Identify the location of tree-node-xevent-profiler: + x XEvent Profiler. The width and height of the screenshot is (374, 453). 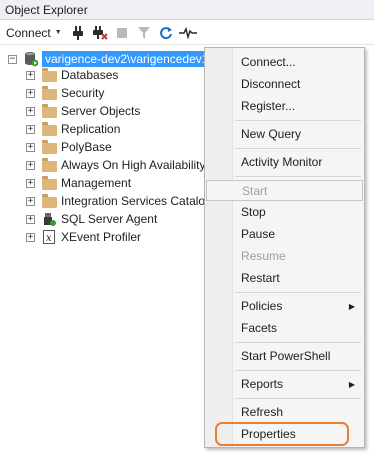
(83, 237).